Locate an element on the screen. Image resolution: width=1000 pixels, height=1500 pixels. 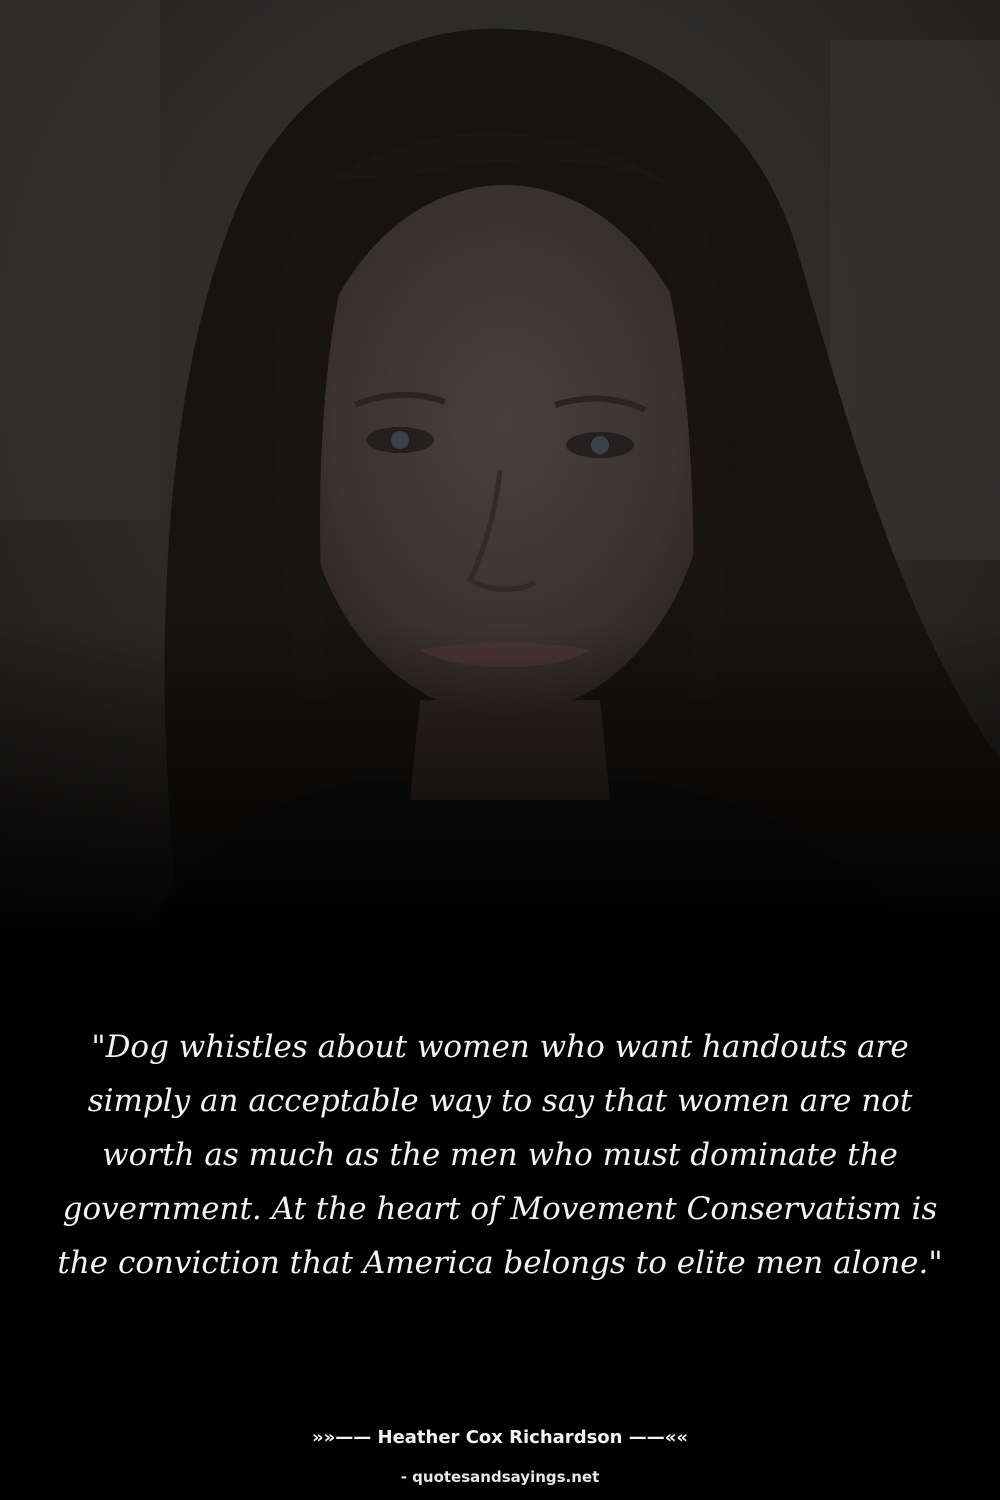
author-attribution: »»—— Heather Cox Richardson ——«« is located at coordinates (499, 1437).